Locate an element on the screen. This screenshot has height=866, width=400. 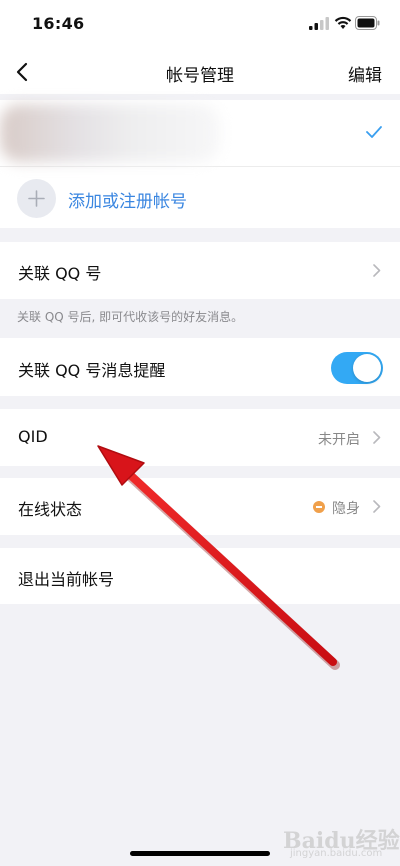
checkmark-icon is located at coordinates (374, 132).